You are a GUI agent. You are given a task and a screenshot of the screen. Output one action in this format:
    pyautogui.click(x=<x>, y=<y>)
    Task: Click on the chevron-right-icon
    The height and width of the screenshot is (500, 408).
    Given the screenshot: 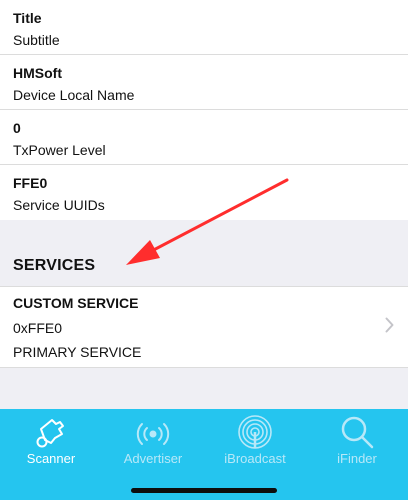 What is the action you would take?
    pyautogui.click(x=389, y=325)
    